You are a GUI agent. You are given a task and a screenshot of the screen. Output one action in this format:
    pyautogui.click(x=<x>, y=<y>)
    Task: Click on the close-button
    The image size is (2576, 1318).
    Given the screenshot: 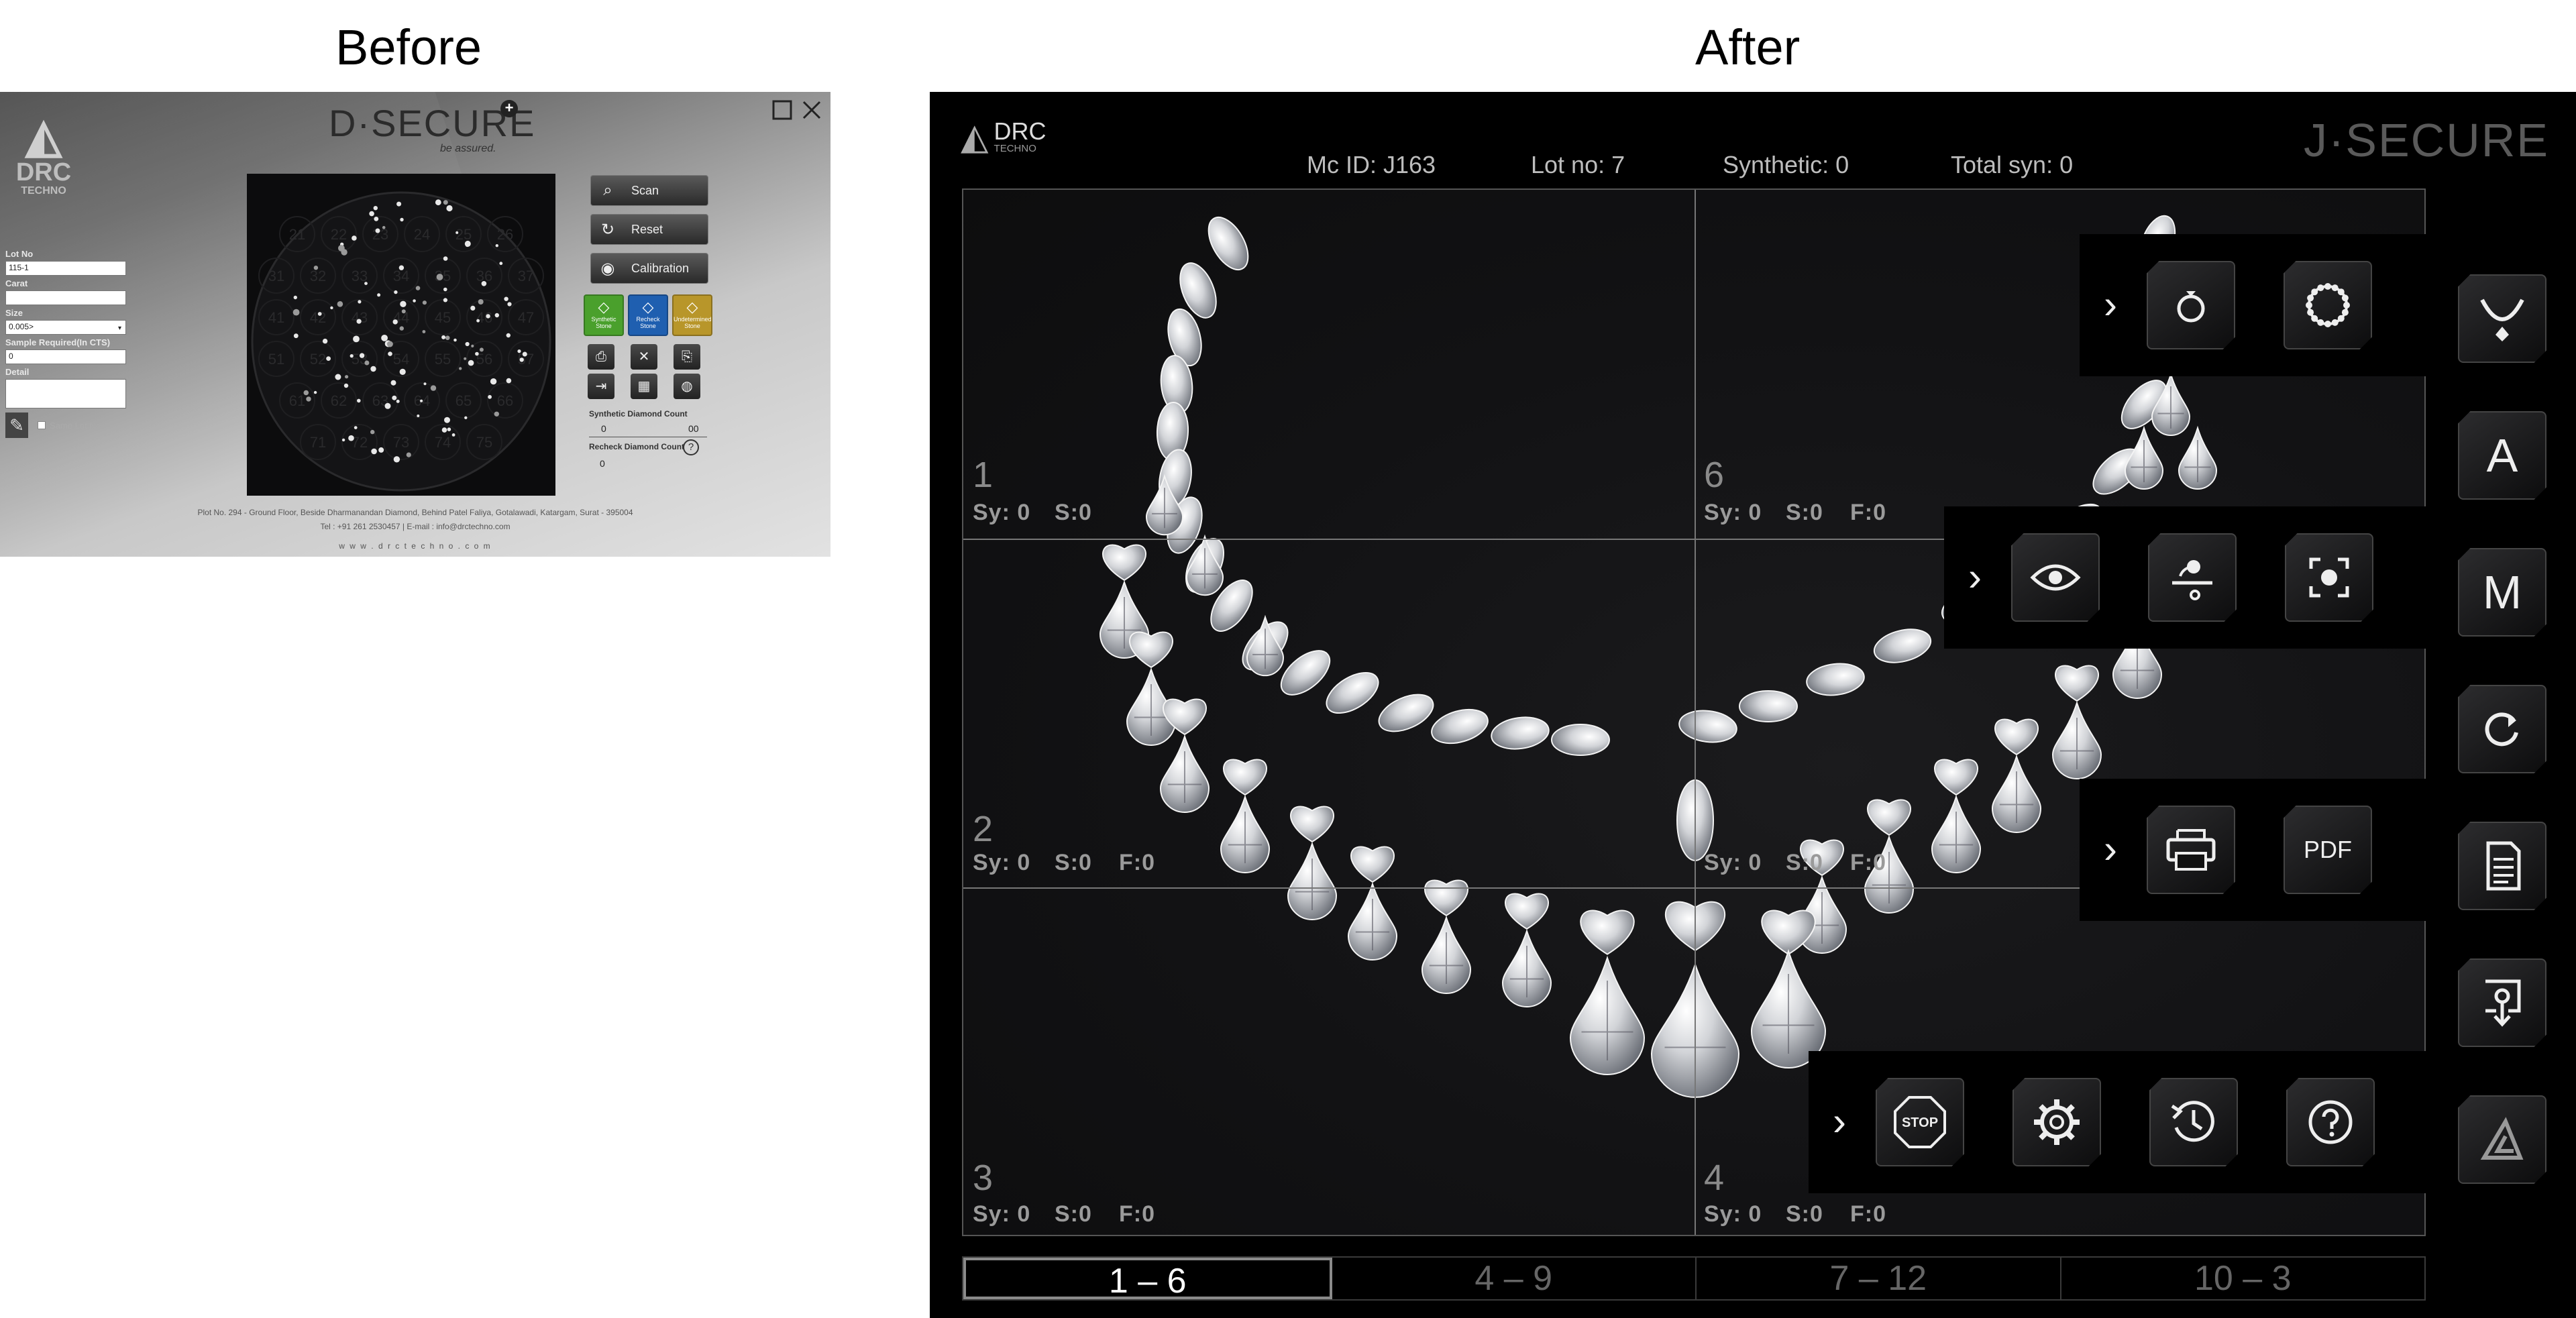 What is the action you would take?
    pyautogui.click(x=811, y=112)
    